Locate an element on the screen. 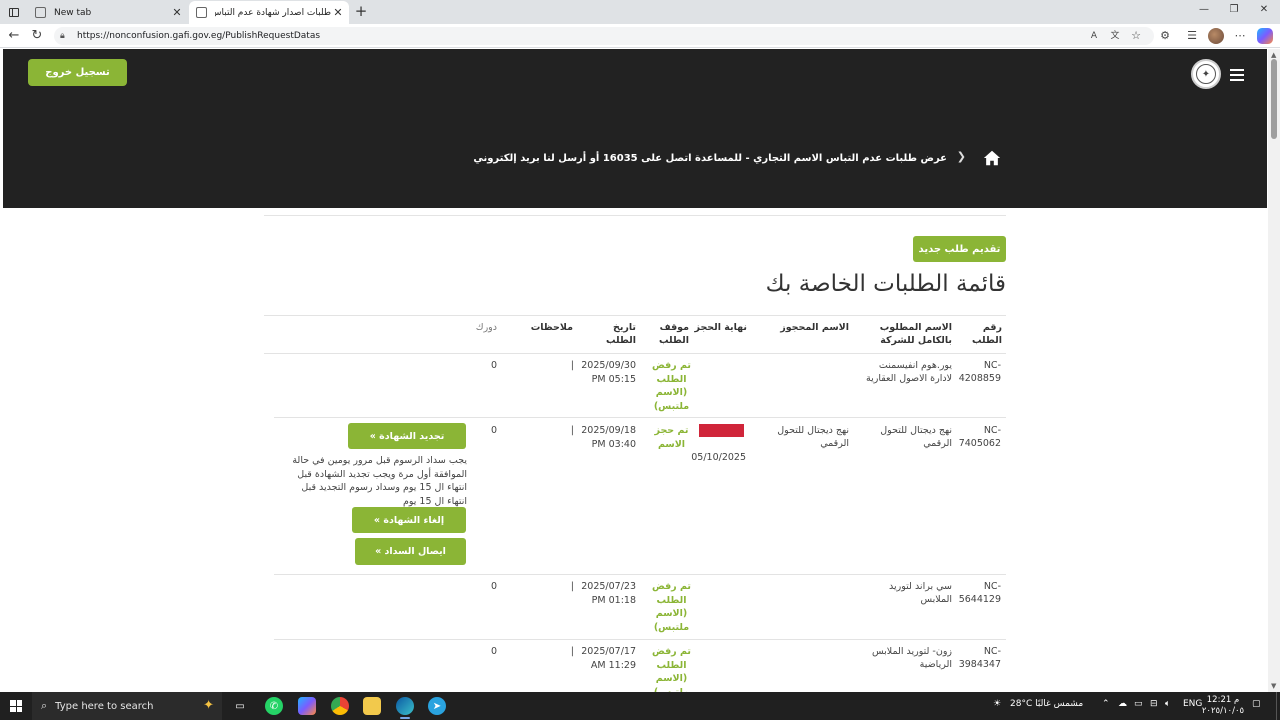 The image size is (1280, 720). tab-new-tab: New tab ✕ is located at coordinates (108, 12).